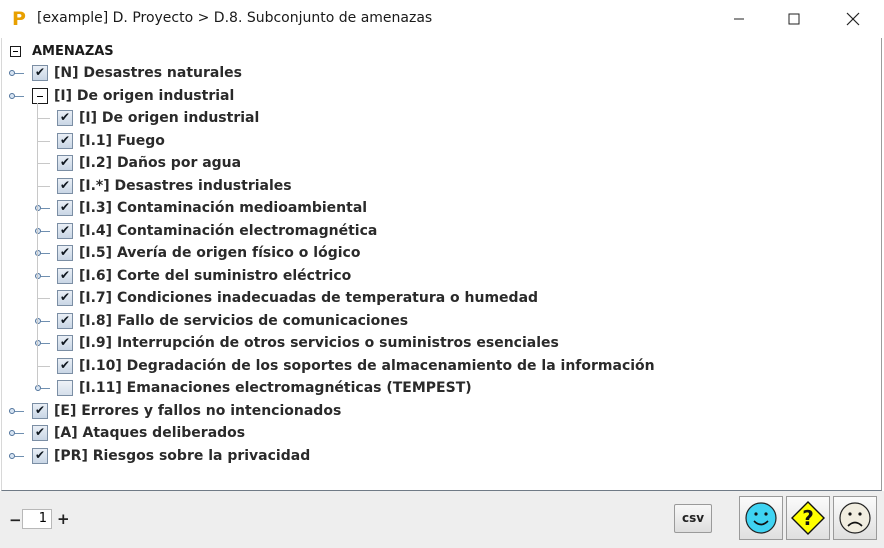 The height and width of the screenshot is (548, 884). I want to click on tree-child-node: [I.*] Desastres industriales, so click(164, 186).